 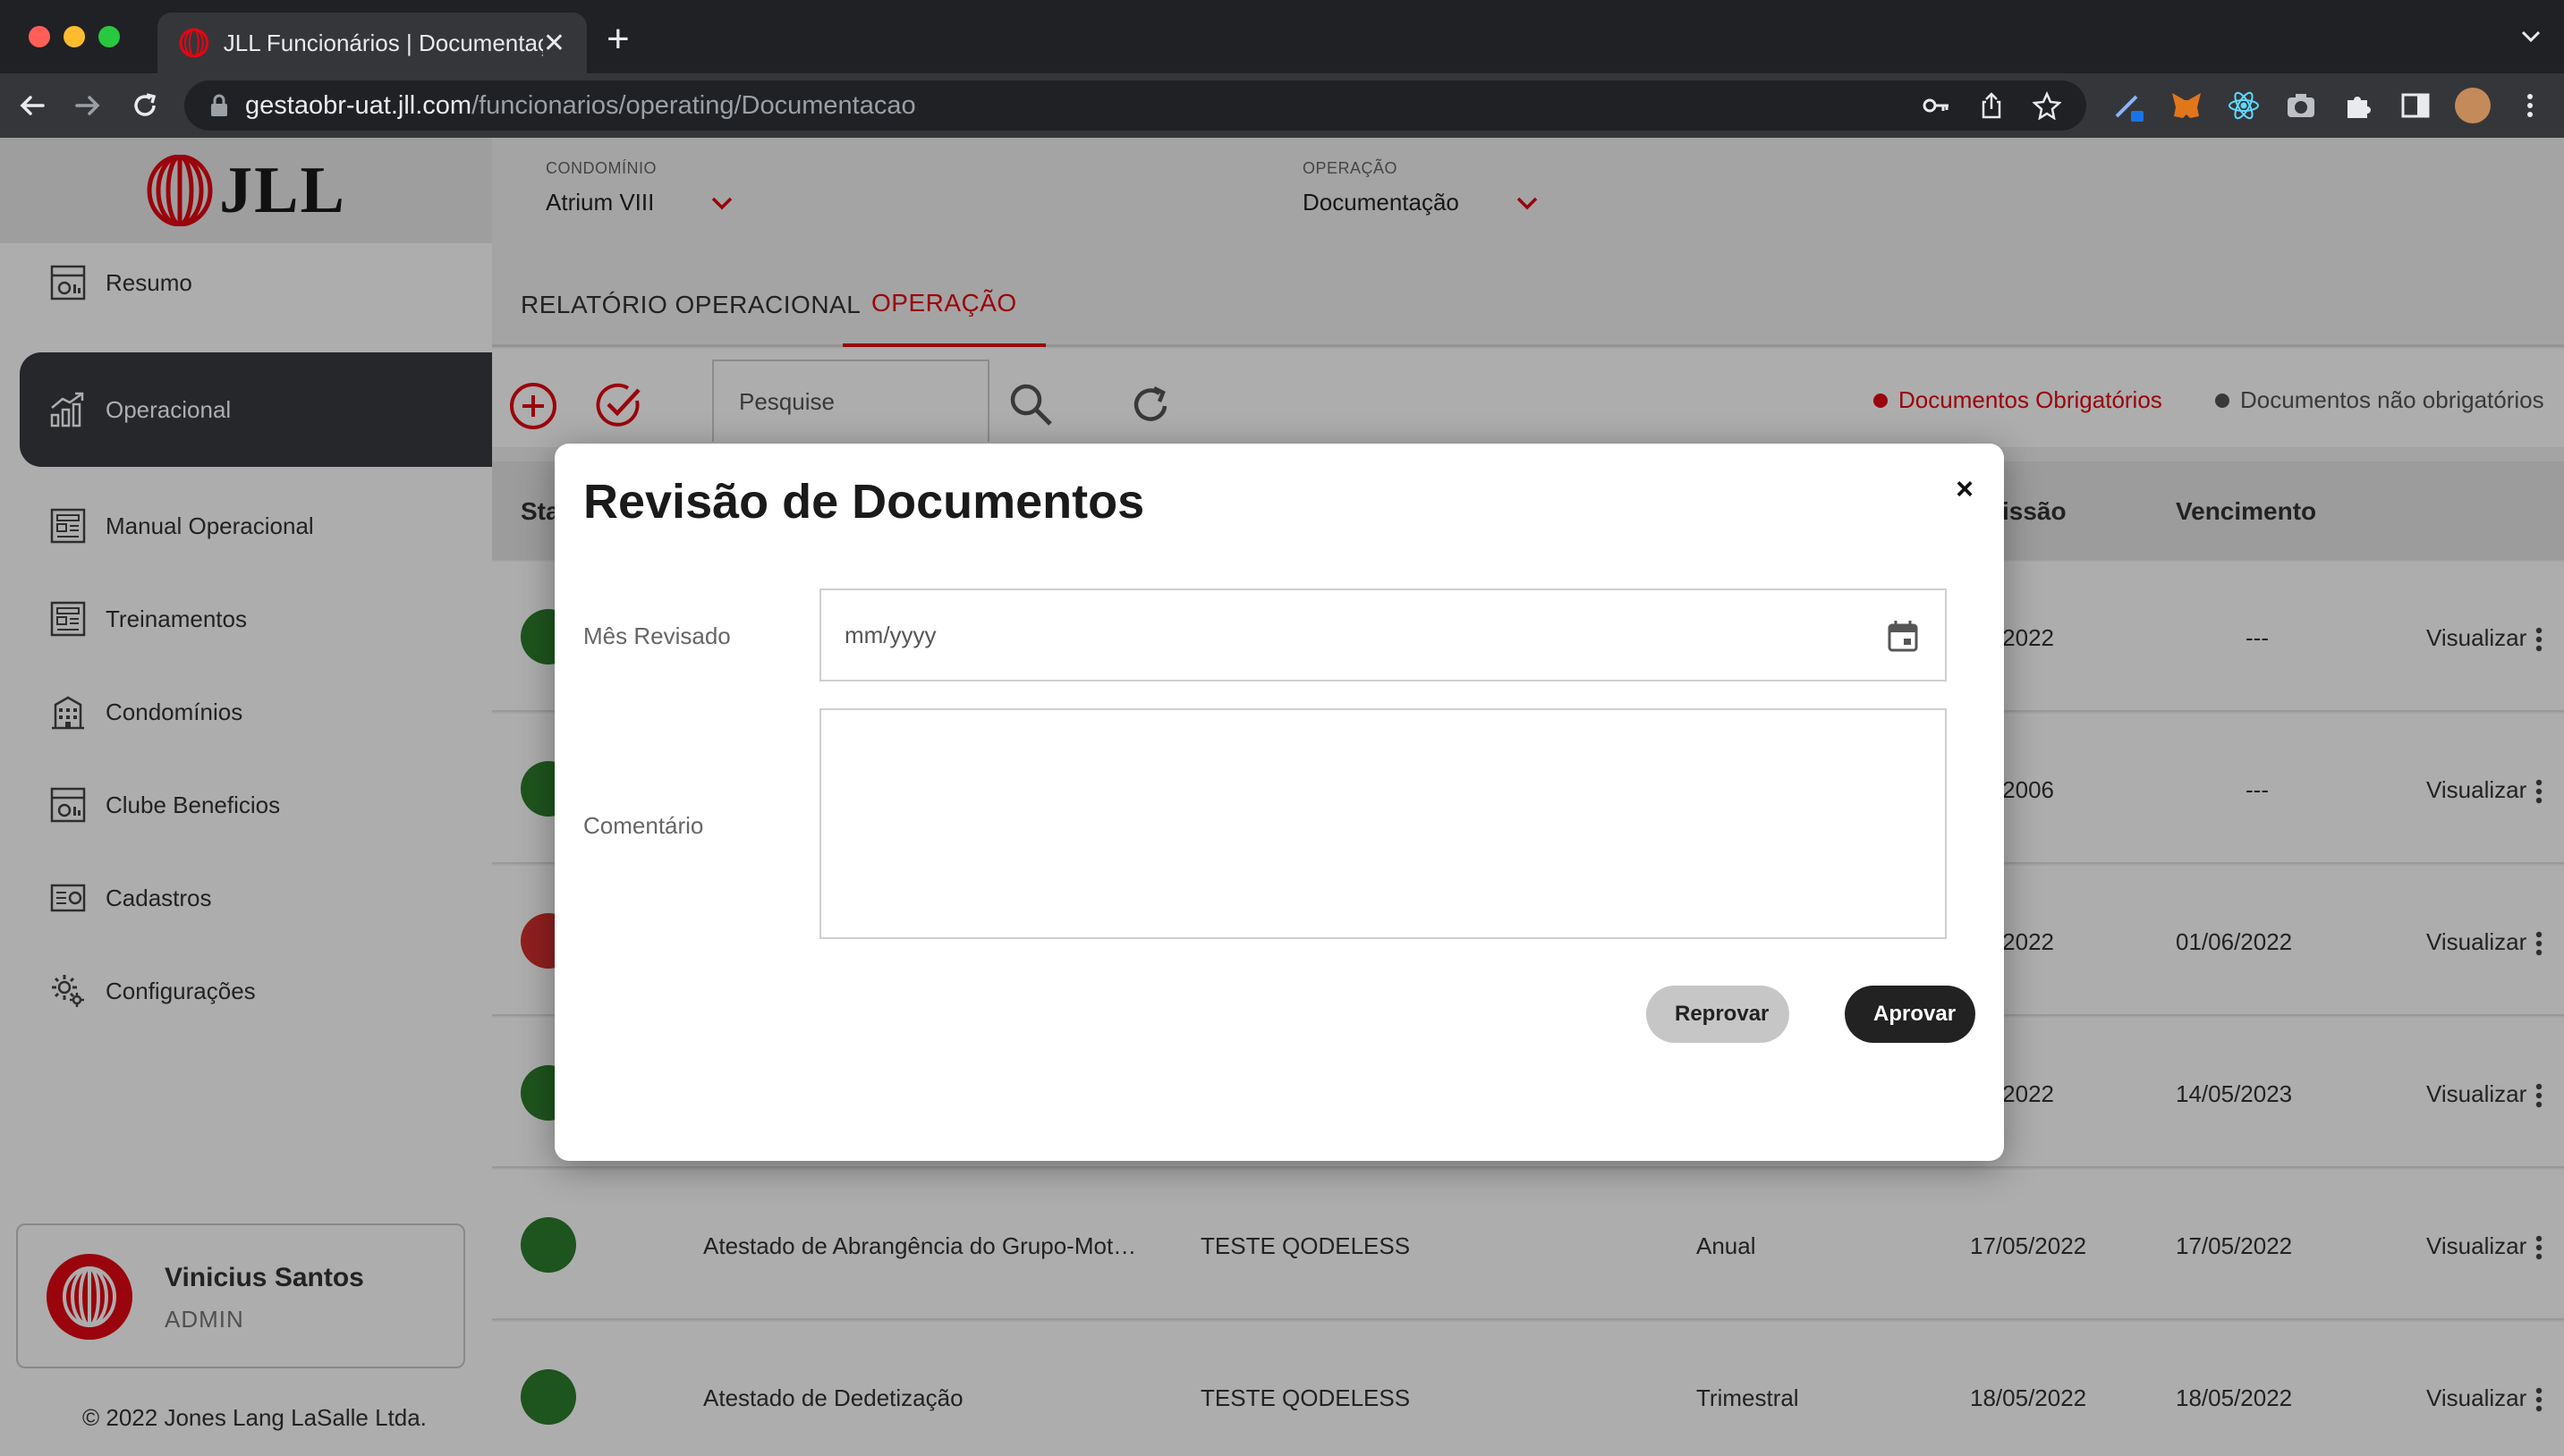 What do you see at coordinates (891, 634) in the screenshot?
I see `month-placeholder: mm/yyyy` at bounding box center [891, 634].